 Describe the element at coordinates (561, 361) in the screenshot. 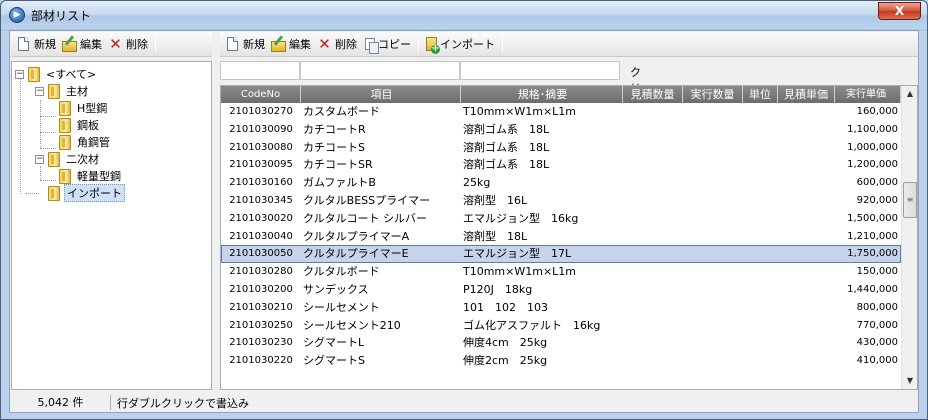

I see `table-row: 2101030220 シグマートS 伸度2cm 25kg 410,000` at that location.